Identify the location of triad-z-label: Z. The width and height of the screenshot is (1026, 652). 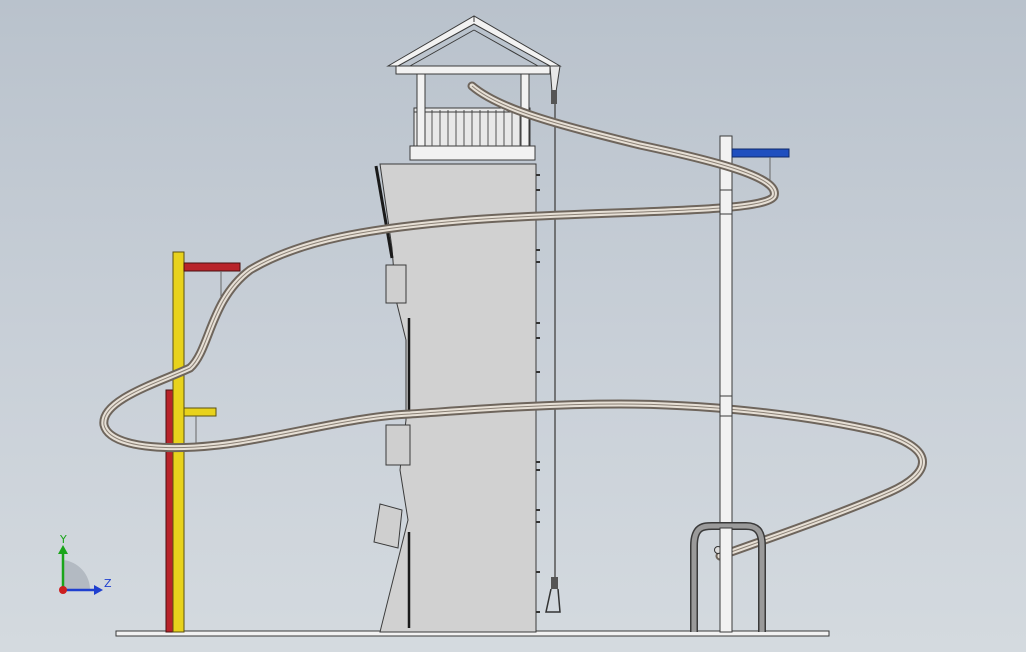
(108, 583).